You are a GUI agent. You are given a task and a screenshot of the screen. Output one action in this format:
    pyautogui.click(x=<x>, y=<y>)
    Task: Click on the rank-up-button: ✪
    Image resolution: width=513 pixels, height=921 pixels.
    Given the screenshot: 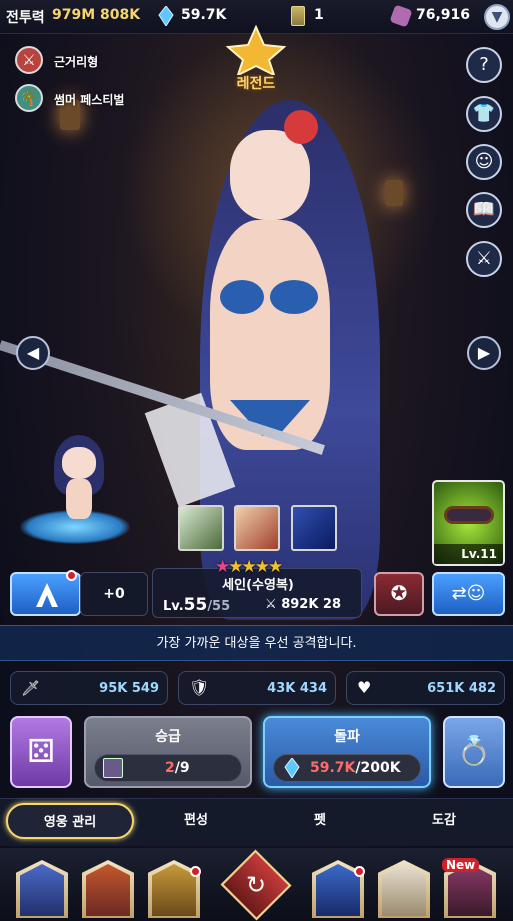 What is the action you would take?
    pyautogui.click(x=399, y=594)
    